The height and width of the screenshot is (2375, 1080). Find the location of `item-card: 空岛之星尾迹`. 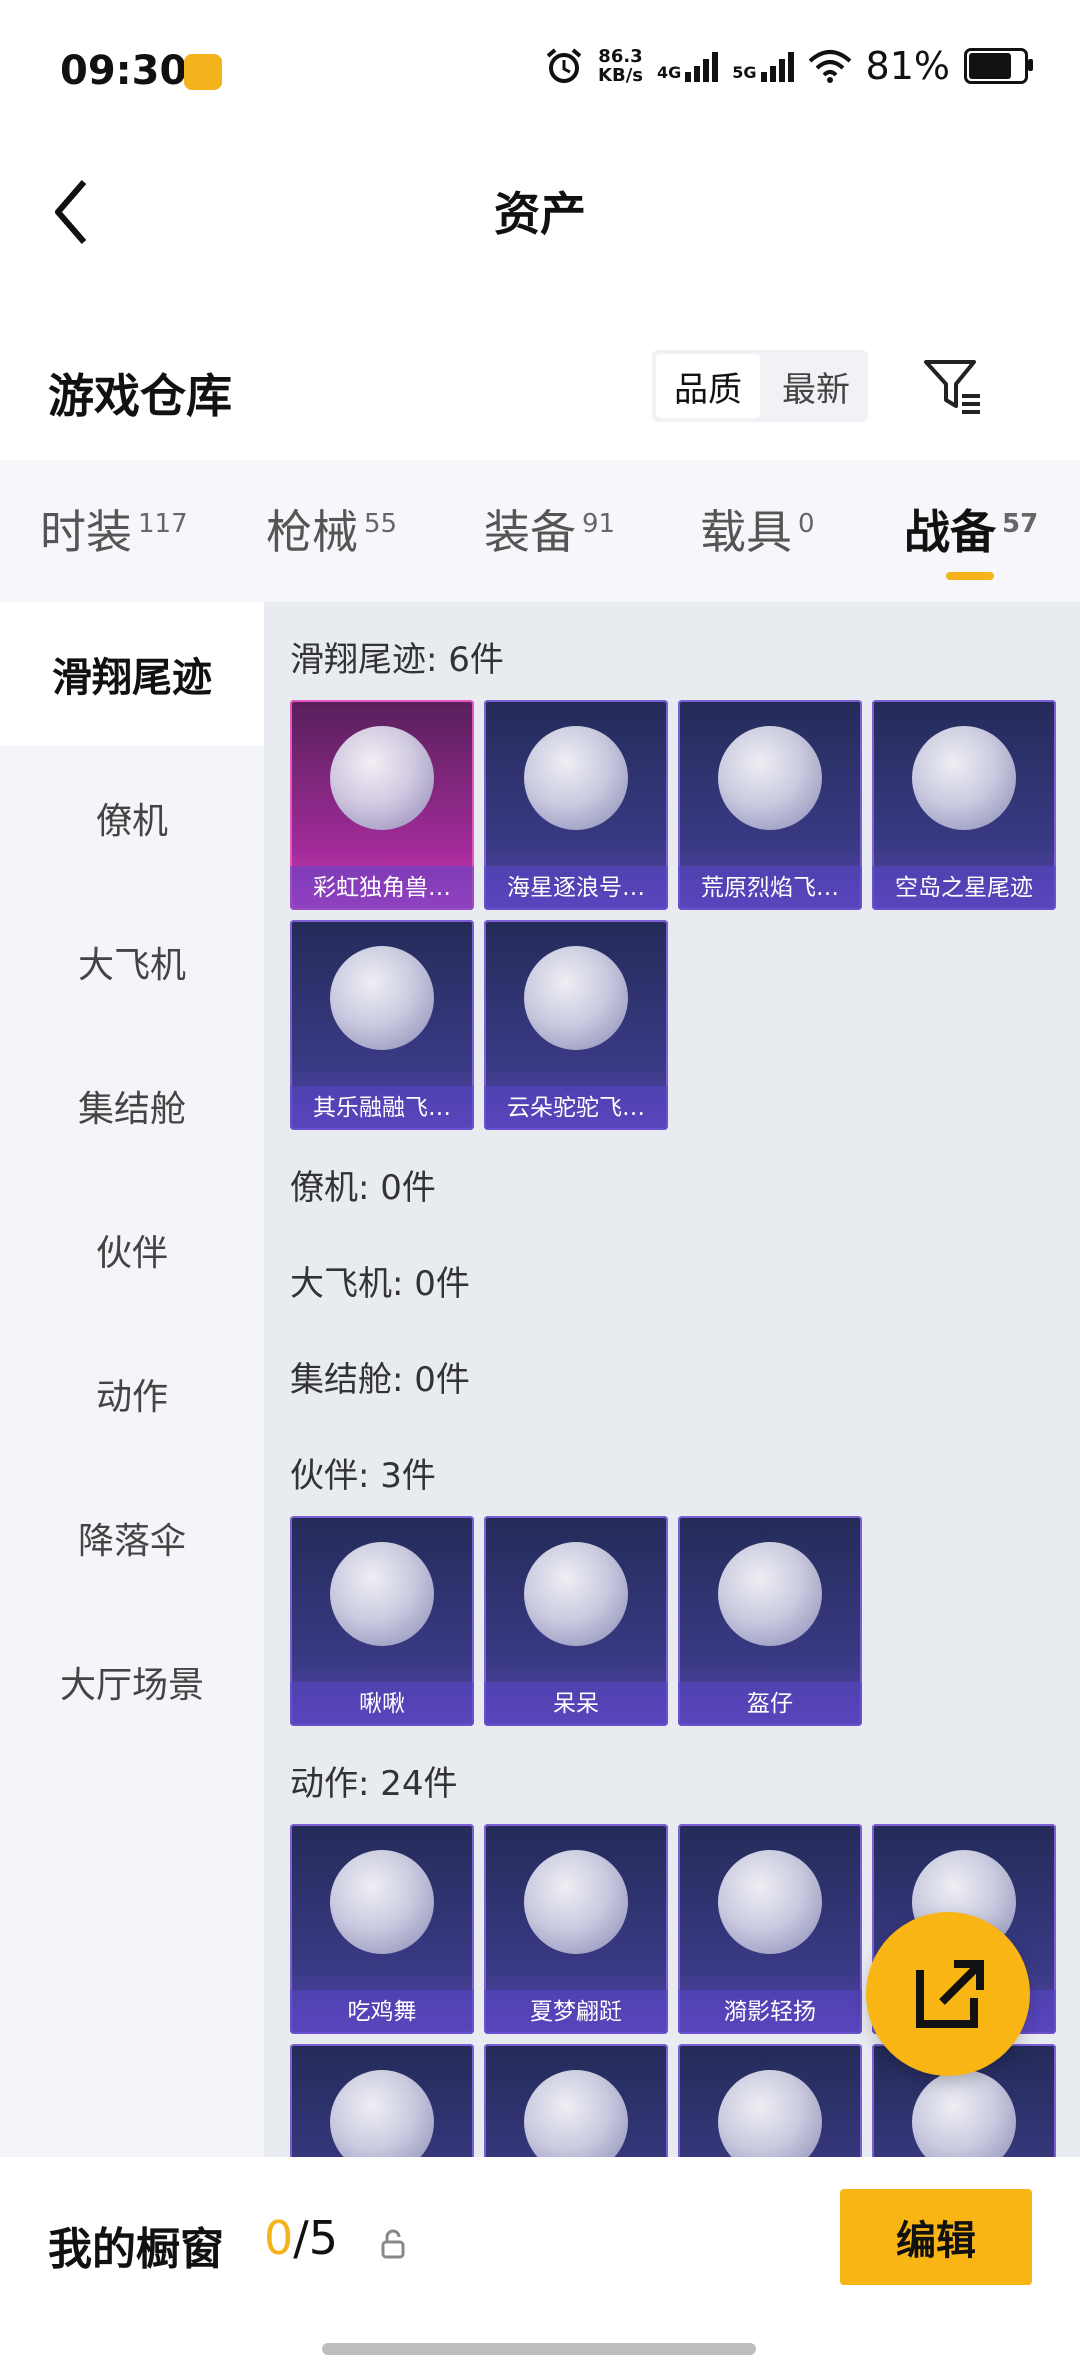

item-card: 空岛之星尾迹 is located at coordinates (964, 805).